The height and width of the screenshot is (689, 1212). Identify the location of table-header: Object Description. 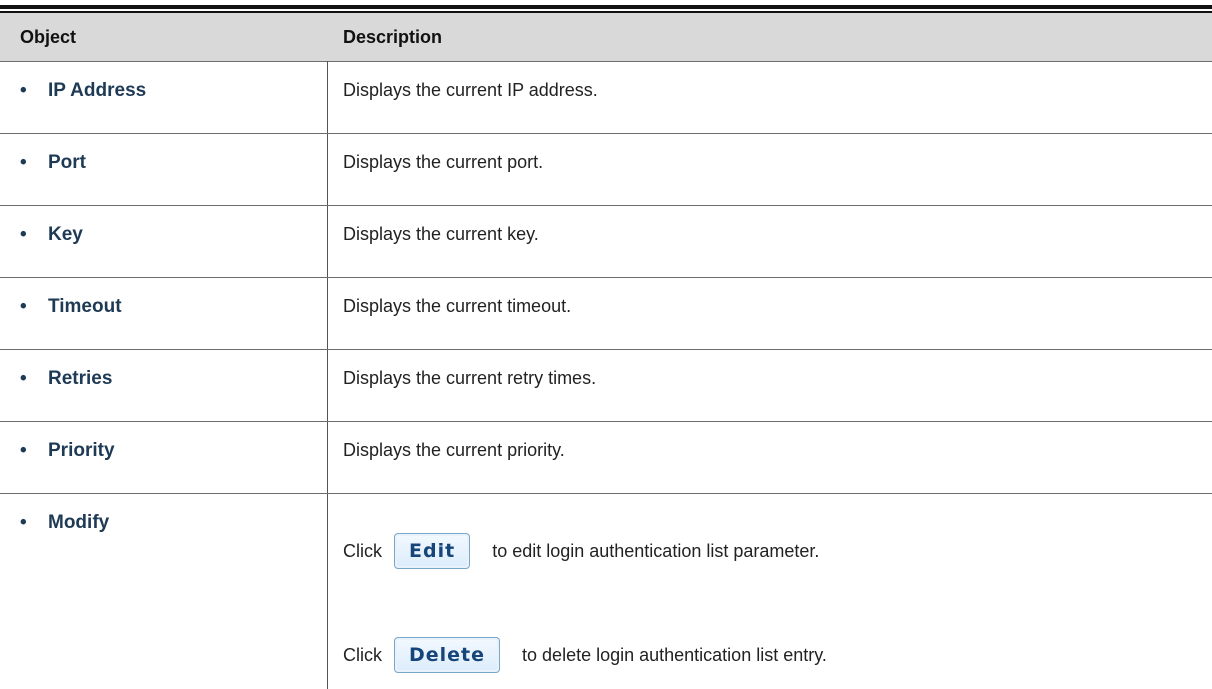
(606, 37).